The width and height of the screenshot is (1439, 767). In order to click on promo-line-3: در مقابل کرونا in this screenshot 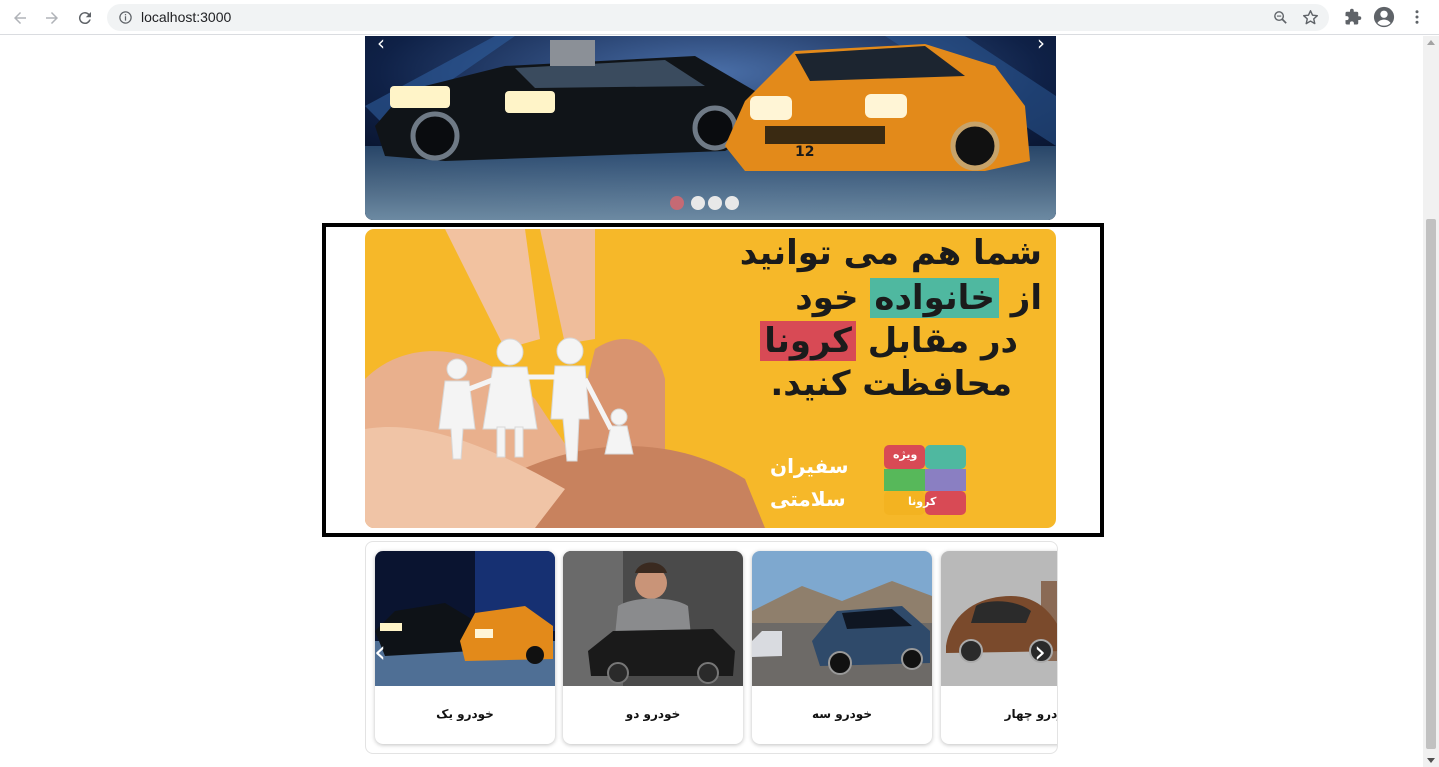, I will do `click(889, 341)`.